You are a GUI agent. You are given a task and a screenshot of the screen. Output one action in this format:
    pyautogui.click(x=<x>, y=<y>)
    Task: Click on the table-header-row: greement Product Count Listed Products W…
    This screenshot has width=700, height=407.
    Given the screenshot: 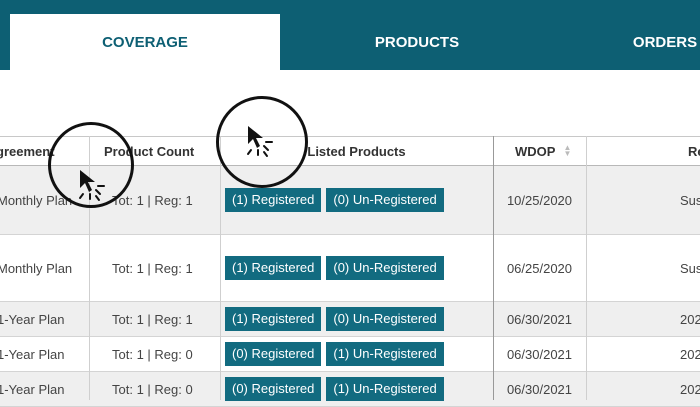 What is the action you would take?
    pyautogui.click(x=350, y=151)
    